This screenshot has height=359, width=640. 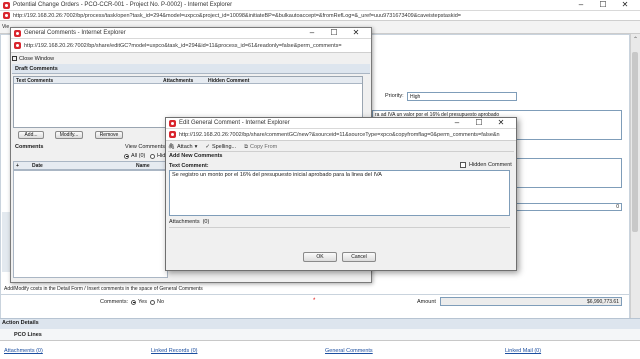 I want to click on no-label: No, so click(x=161, y=302).